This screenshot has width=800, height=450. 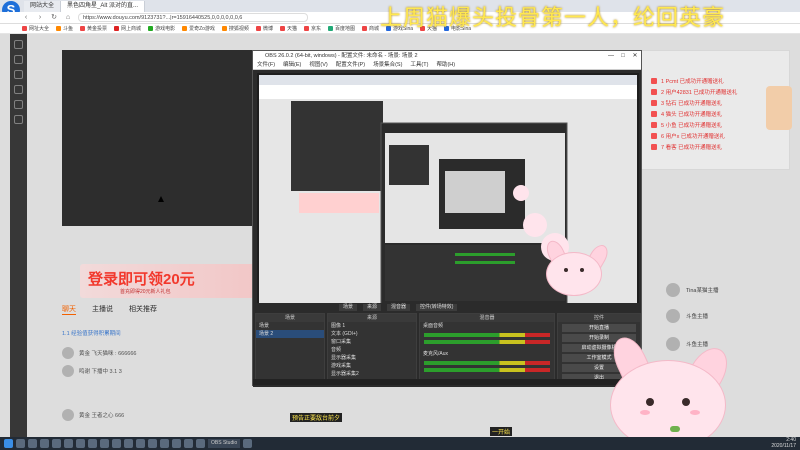 What do you see at coordinates (350, 65) in the screenshot?
I see `menu-profile: 配置文件(P)` at bounding box center [350, 65].